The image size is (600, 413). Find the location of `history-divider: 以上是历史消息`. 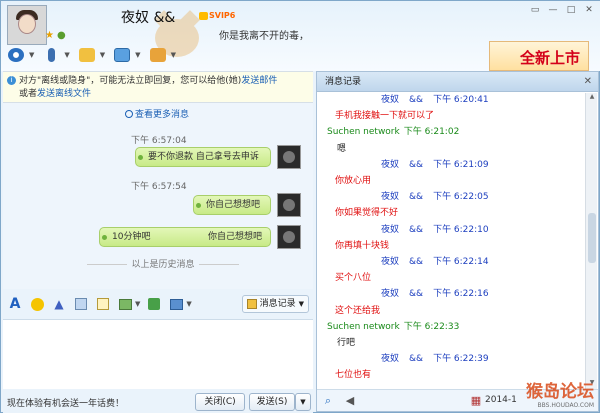

history-divider: 以上是历史消息 is located at coordinates (163, 263).